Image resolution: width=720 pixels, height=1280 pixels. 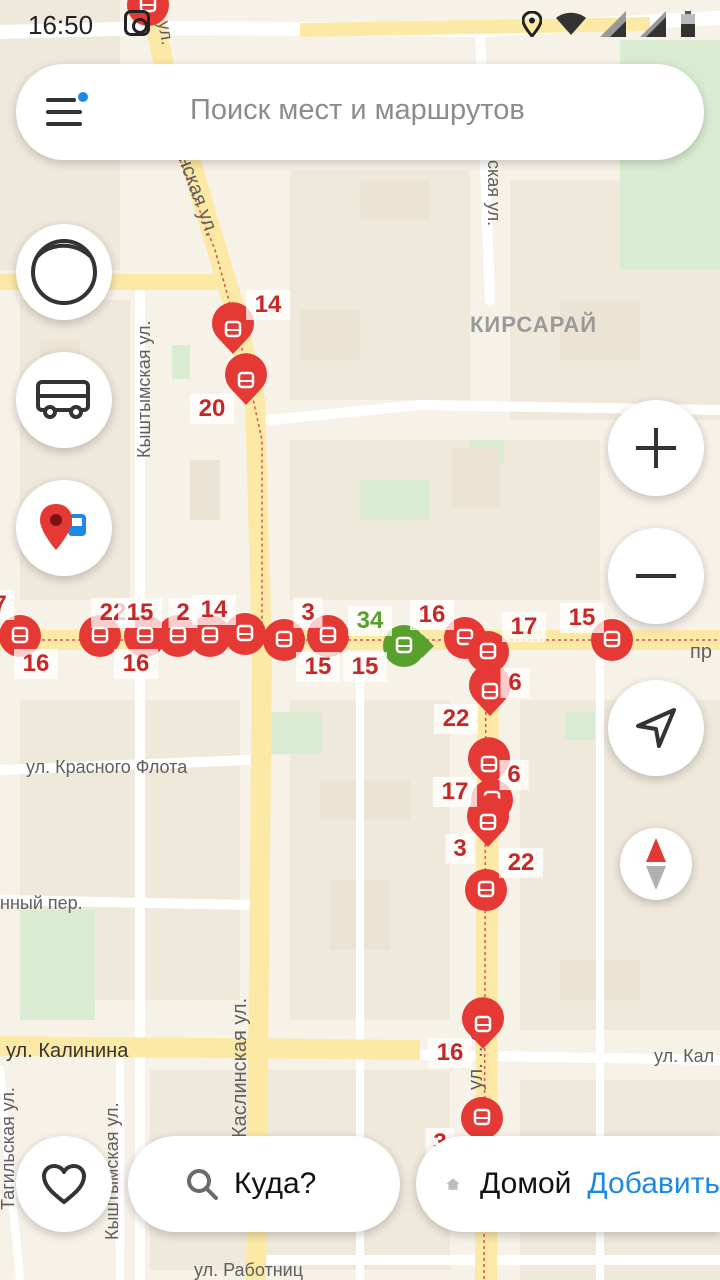 I want to click on status-icons, so click(x=609, y=24).